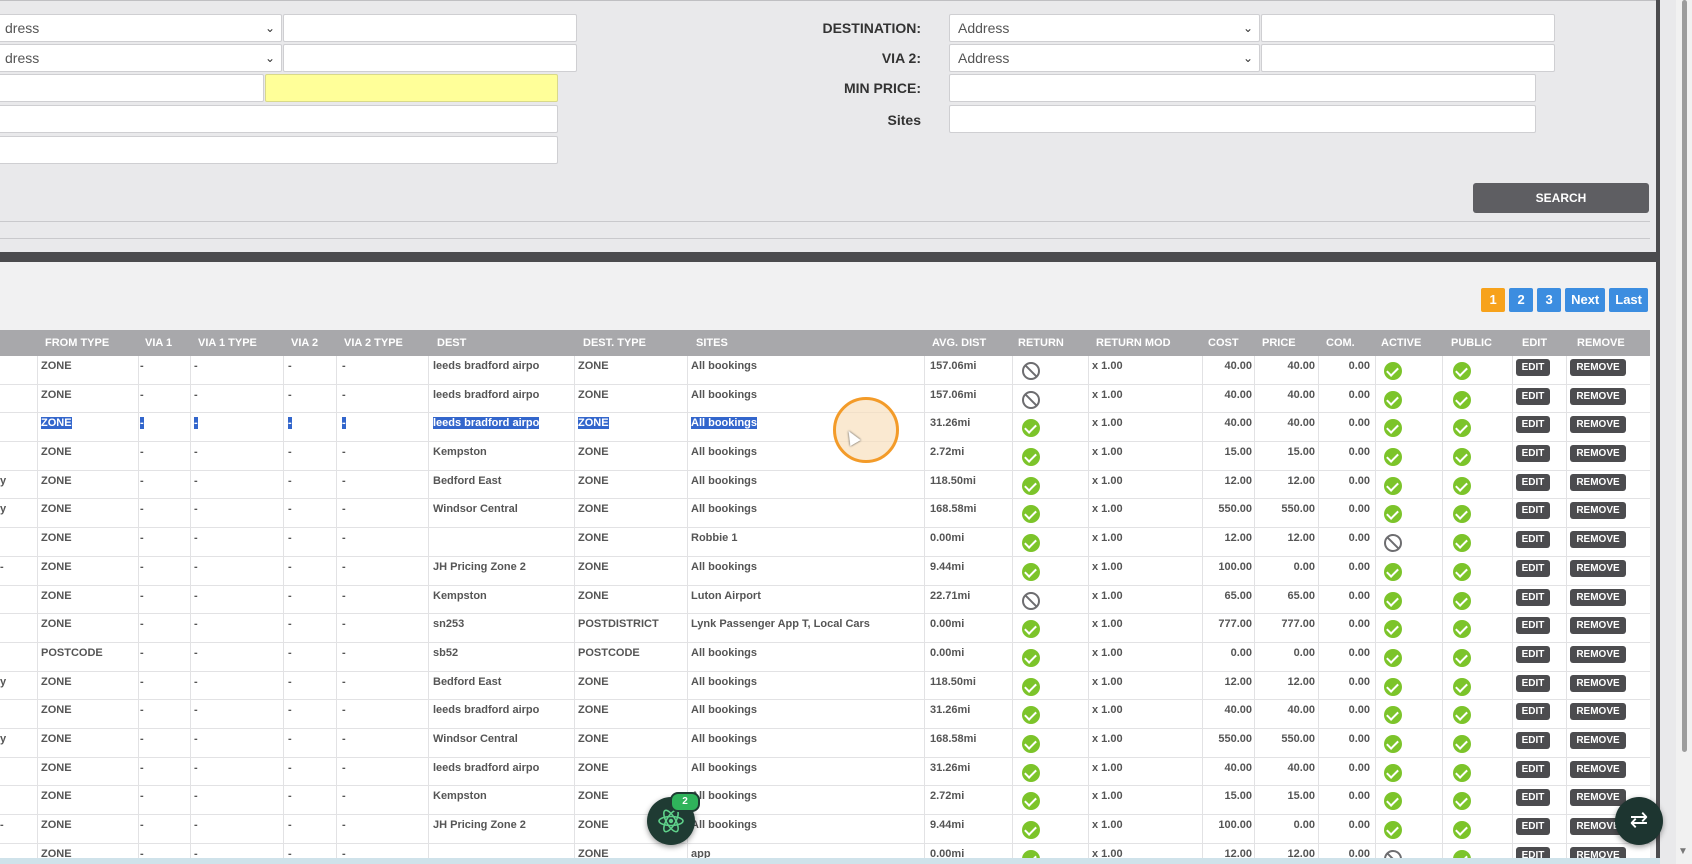  I want to click on column-header: PUBLIC, so click(1471, 343).